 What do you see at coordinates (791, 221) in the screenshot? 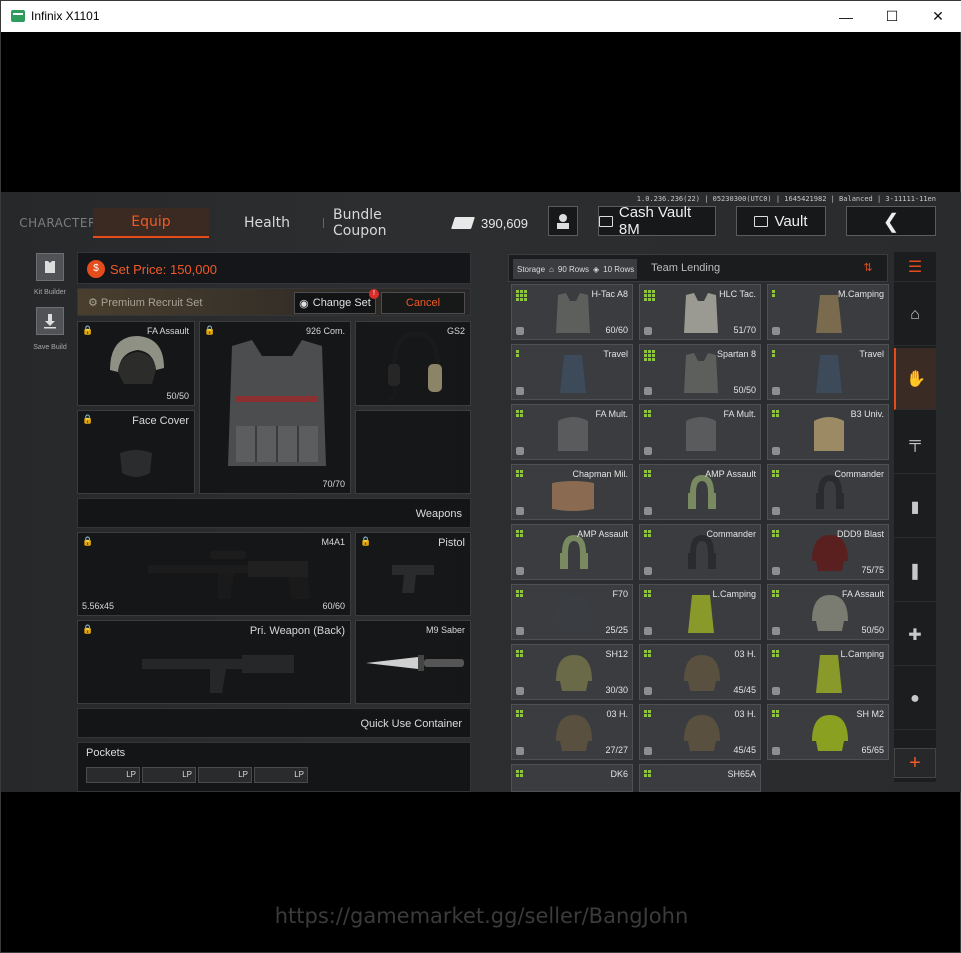
I see `vault-label: Vault` at bounding box center [791, 221].